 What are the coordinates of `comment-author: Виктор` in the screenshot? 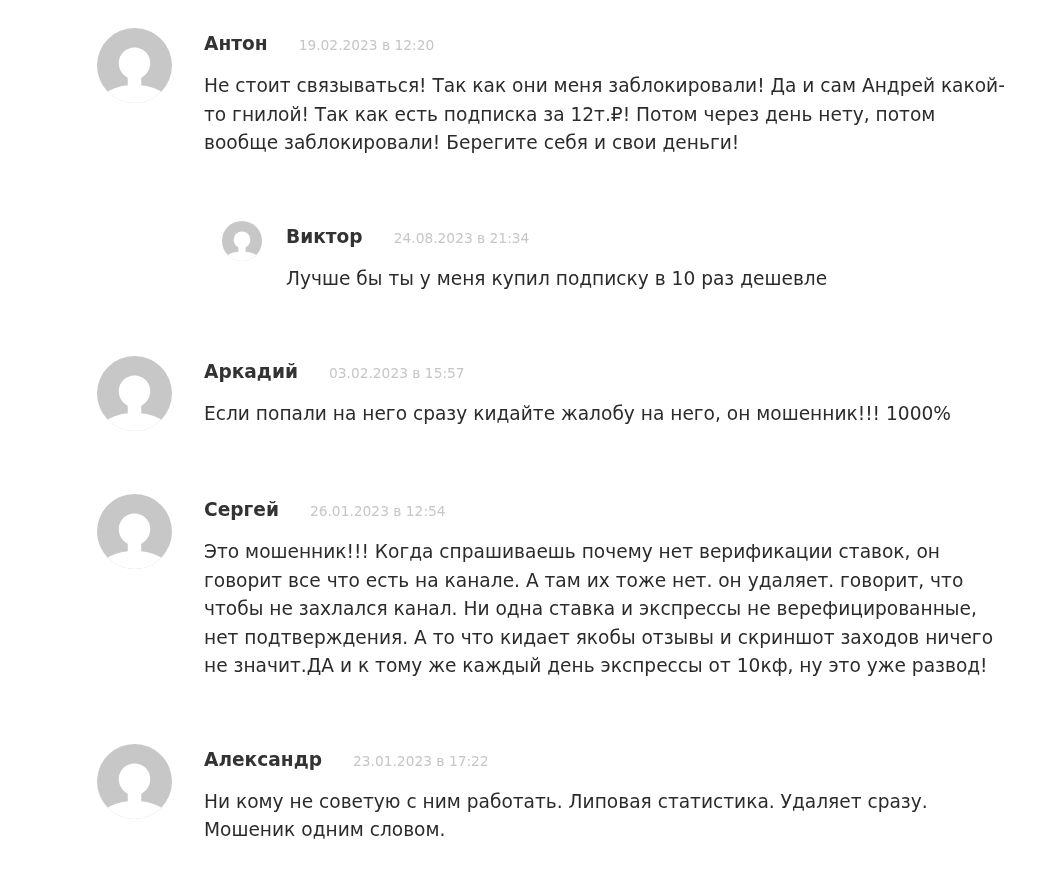 It's located at (324, 236).